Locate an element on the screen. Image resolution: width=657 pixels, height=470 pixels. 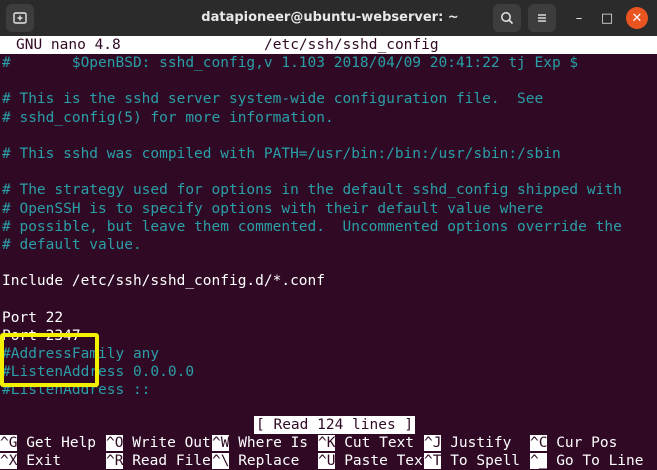
nano-header-bar: GNU nano 4.8 /etc/ssh/sshd_config is located at coordinates (328, 45).